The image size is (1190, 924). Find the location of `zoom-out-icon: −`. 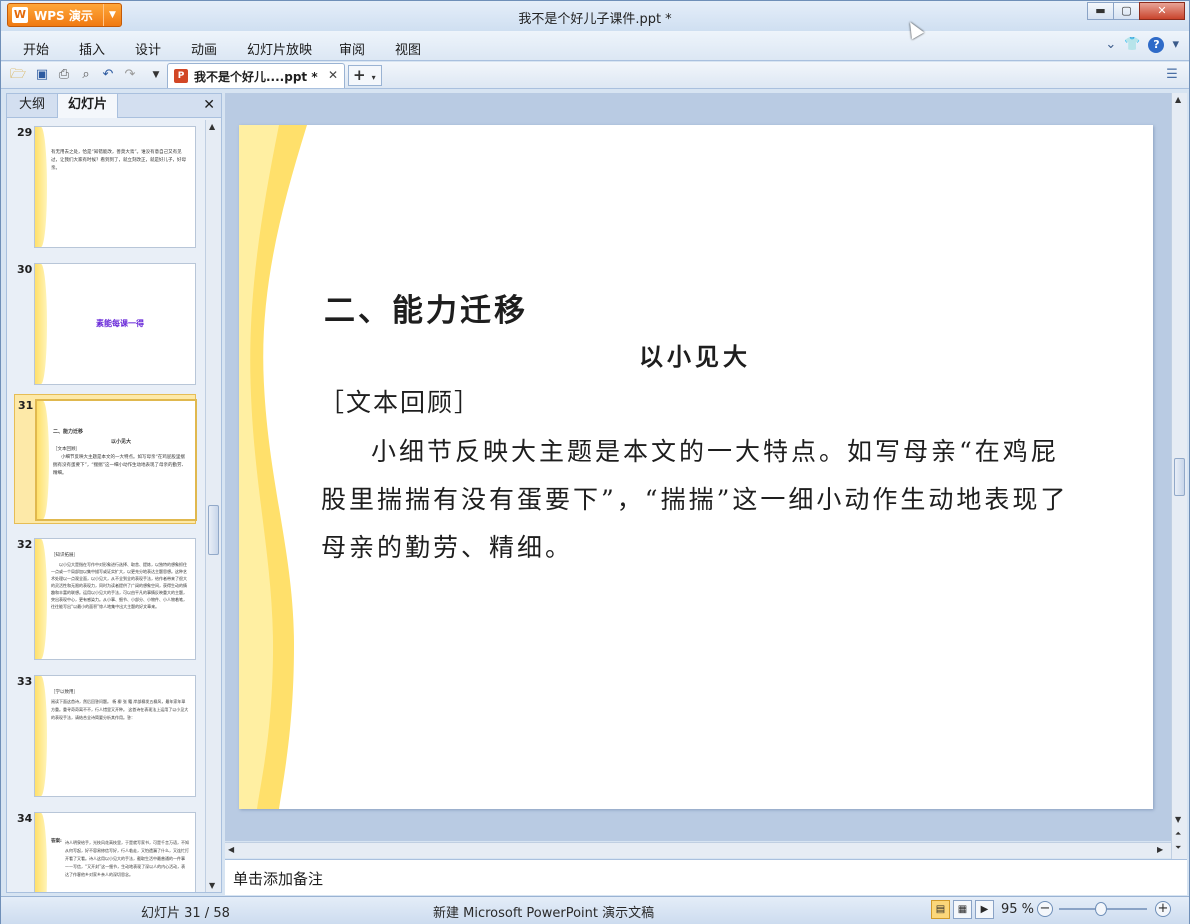

zoom-out-icon: − is located at coordinates (1045, 909).